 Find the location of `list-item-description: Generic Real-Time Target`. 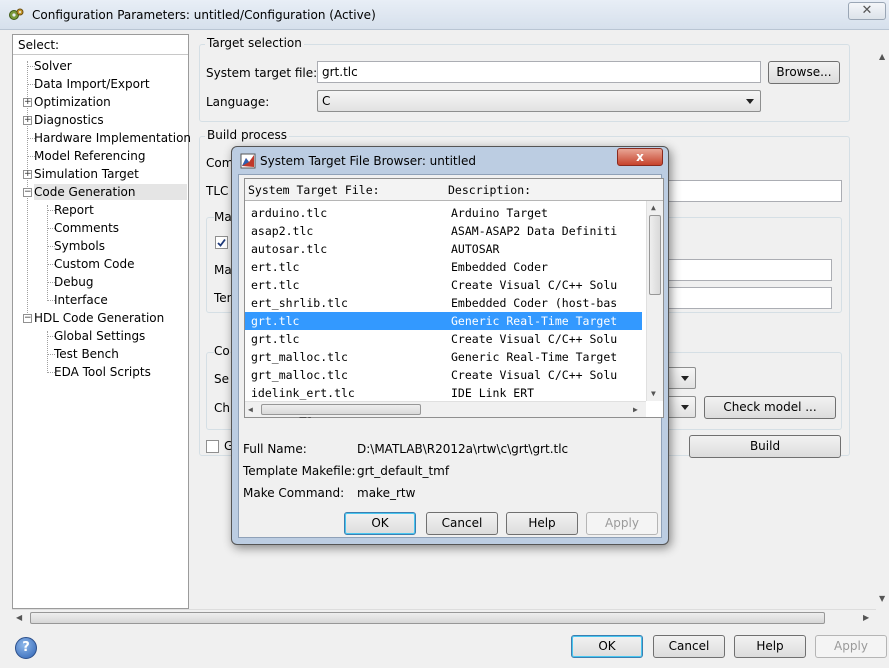

list-item-description: Generic Real-Time Target is located at coordinates (534, 357).